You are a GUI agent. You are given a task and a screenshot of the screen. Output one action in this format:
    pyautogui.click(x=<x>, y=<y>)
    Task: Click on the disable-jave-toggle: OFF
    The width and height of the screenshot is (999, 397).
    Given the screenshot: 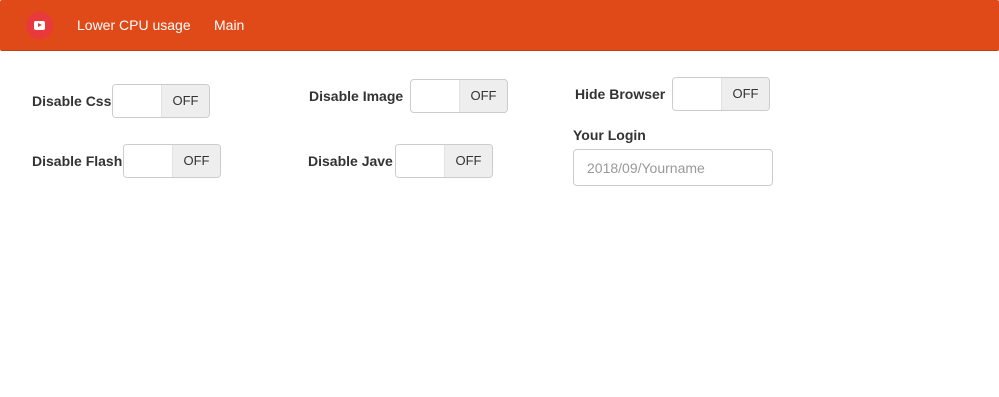 What is the action you would take?
    pyautogui.click(x=444, y=161)
    